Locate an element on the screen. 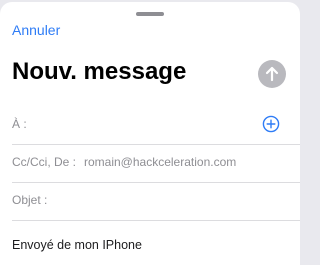 The width and height of the screenshot is (320, 265). arrow-up-icon is located at coordinates (272, 74).